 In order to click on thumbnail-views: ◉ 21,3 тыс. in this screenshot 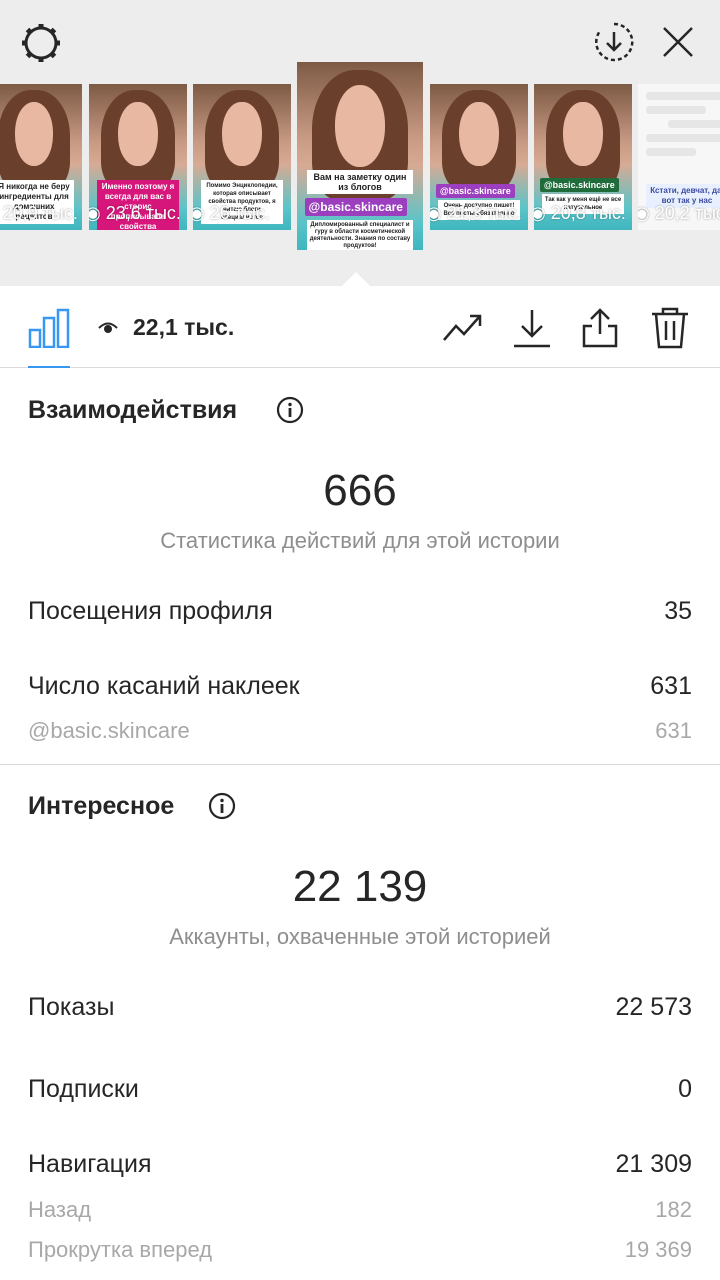, I will do `click(476, 213)`.